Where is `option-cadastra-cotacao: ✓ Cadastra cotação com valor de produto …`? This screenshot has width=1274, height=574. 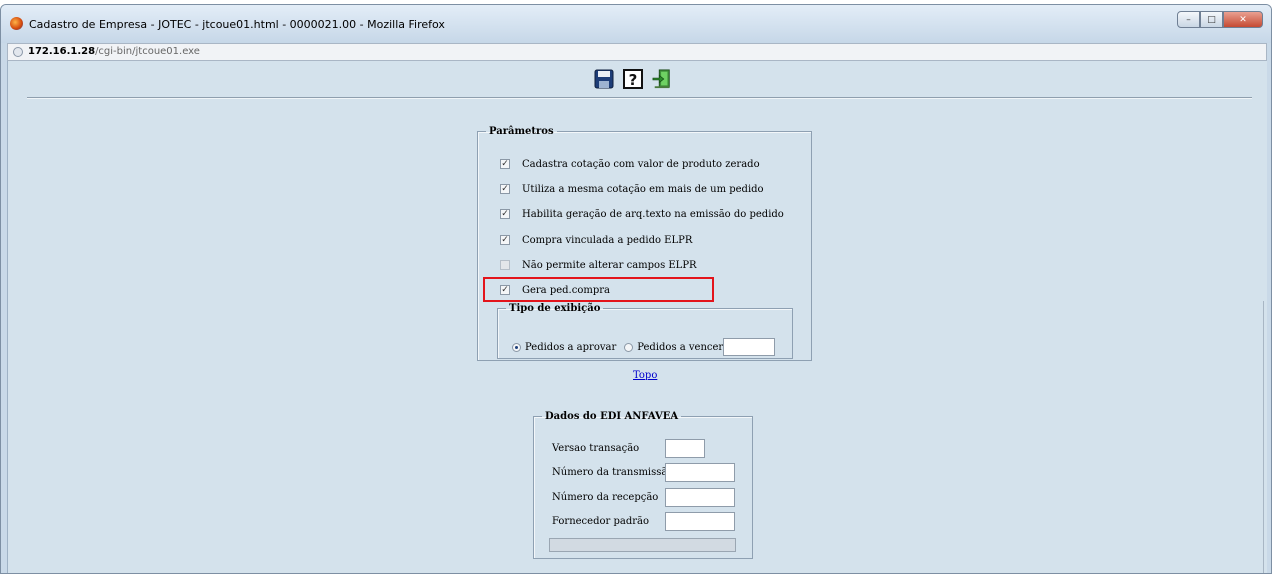 option-cadastra-cotacao: ✓ Cadastra cotação com valor de produto … is located at coordinates (630, 164).